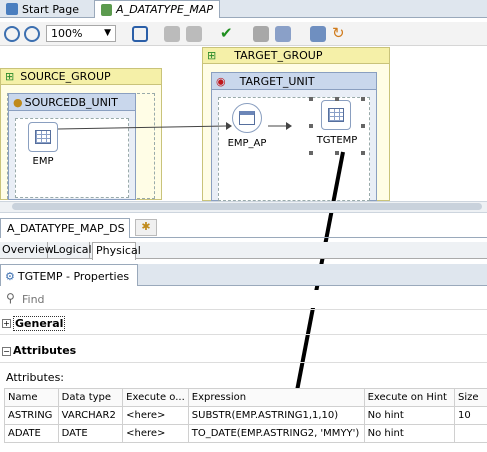 Image resolution: width=487 pixels, height=452 pixels. Describe the element at coordinates (276, 433) in the screenshot. I see `cell-expression: TO_DATE(EMP.ASTRING2, 'MMYY')` at that location.